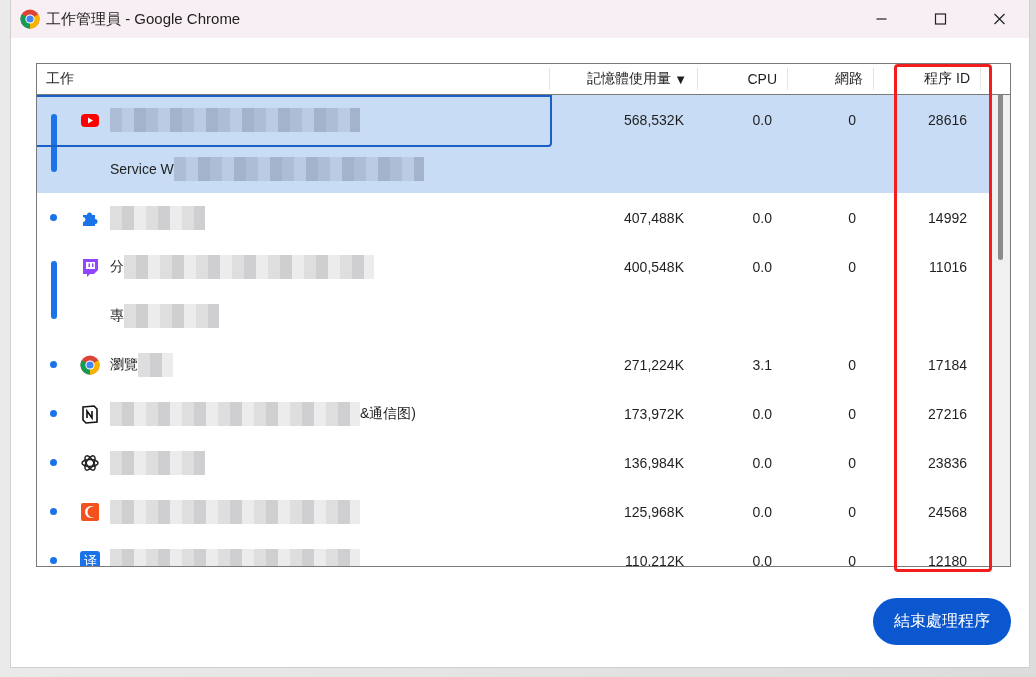 The height and width of the screenshot is (677, 1036). I want to click on memory-cell-text: 400,548K, so click(654, 267).